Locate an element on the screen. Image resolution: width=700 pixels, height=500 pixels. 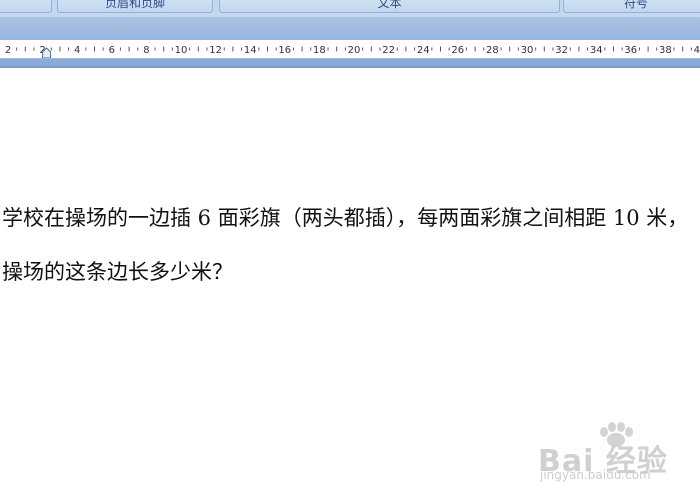
ribbon-group-label: 页眉和页脚 is located at coordinates (134, 5).